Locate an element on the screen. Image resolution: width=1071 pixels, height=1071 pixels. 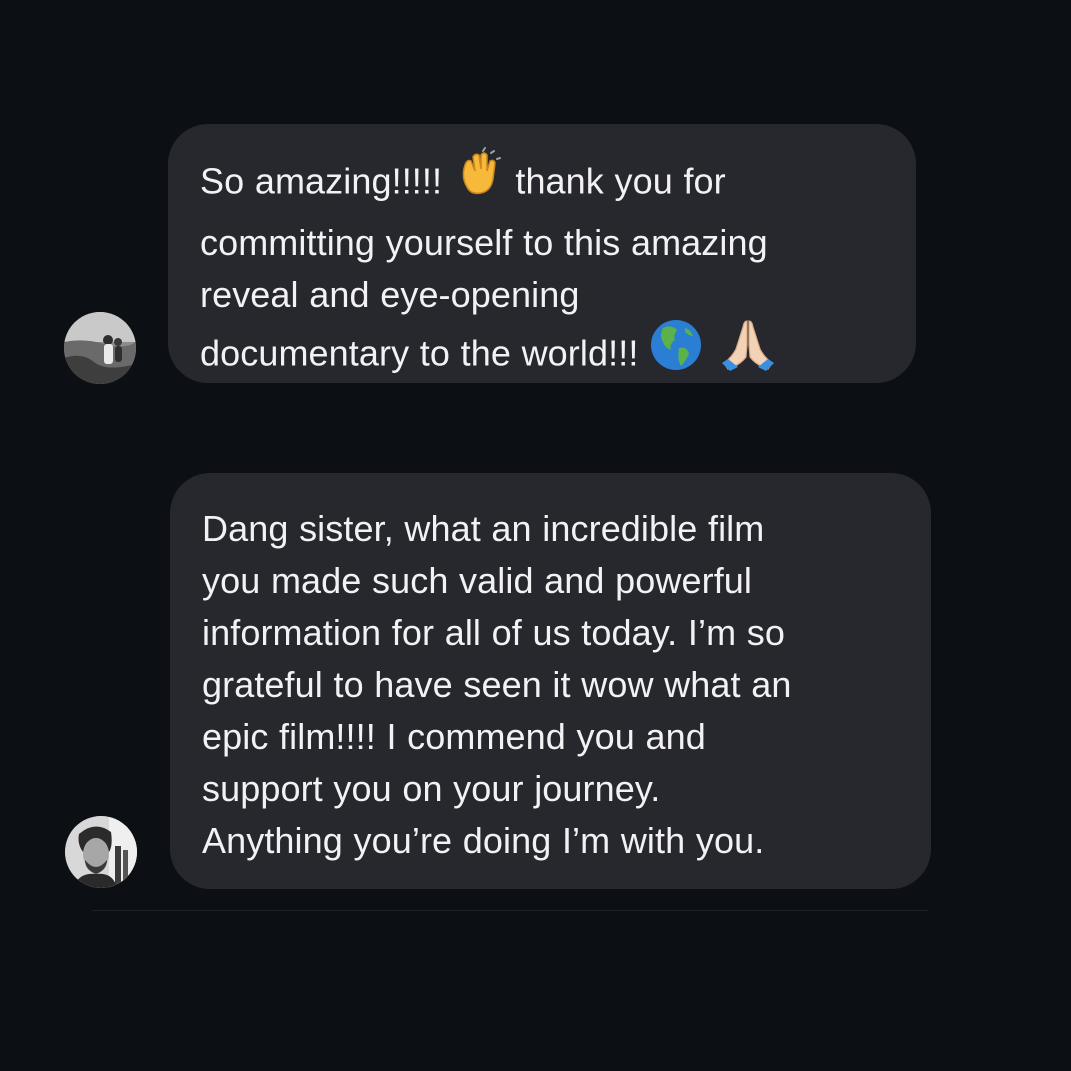
clapping-hands-icon is located at coordinates (479, 180).